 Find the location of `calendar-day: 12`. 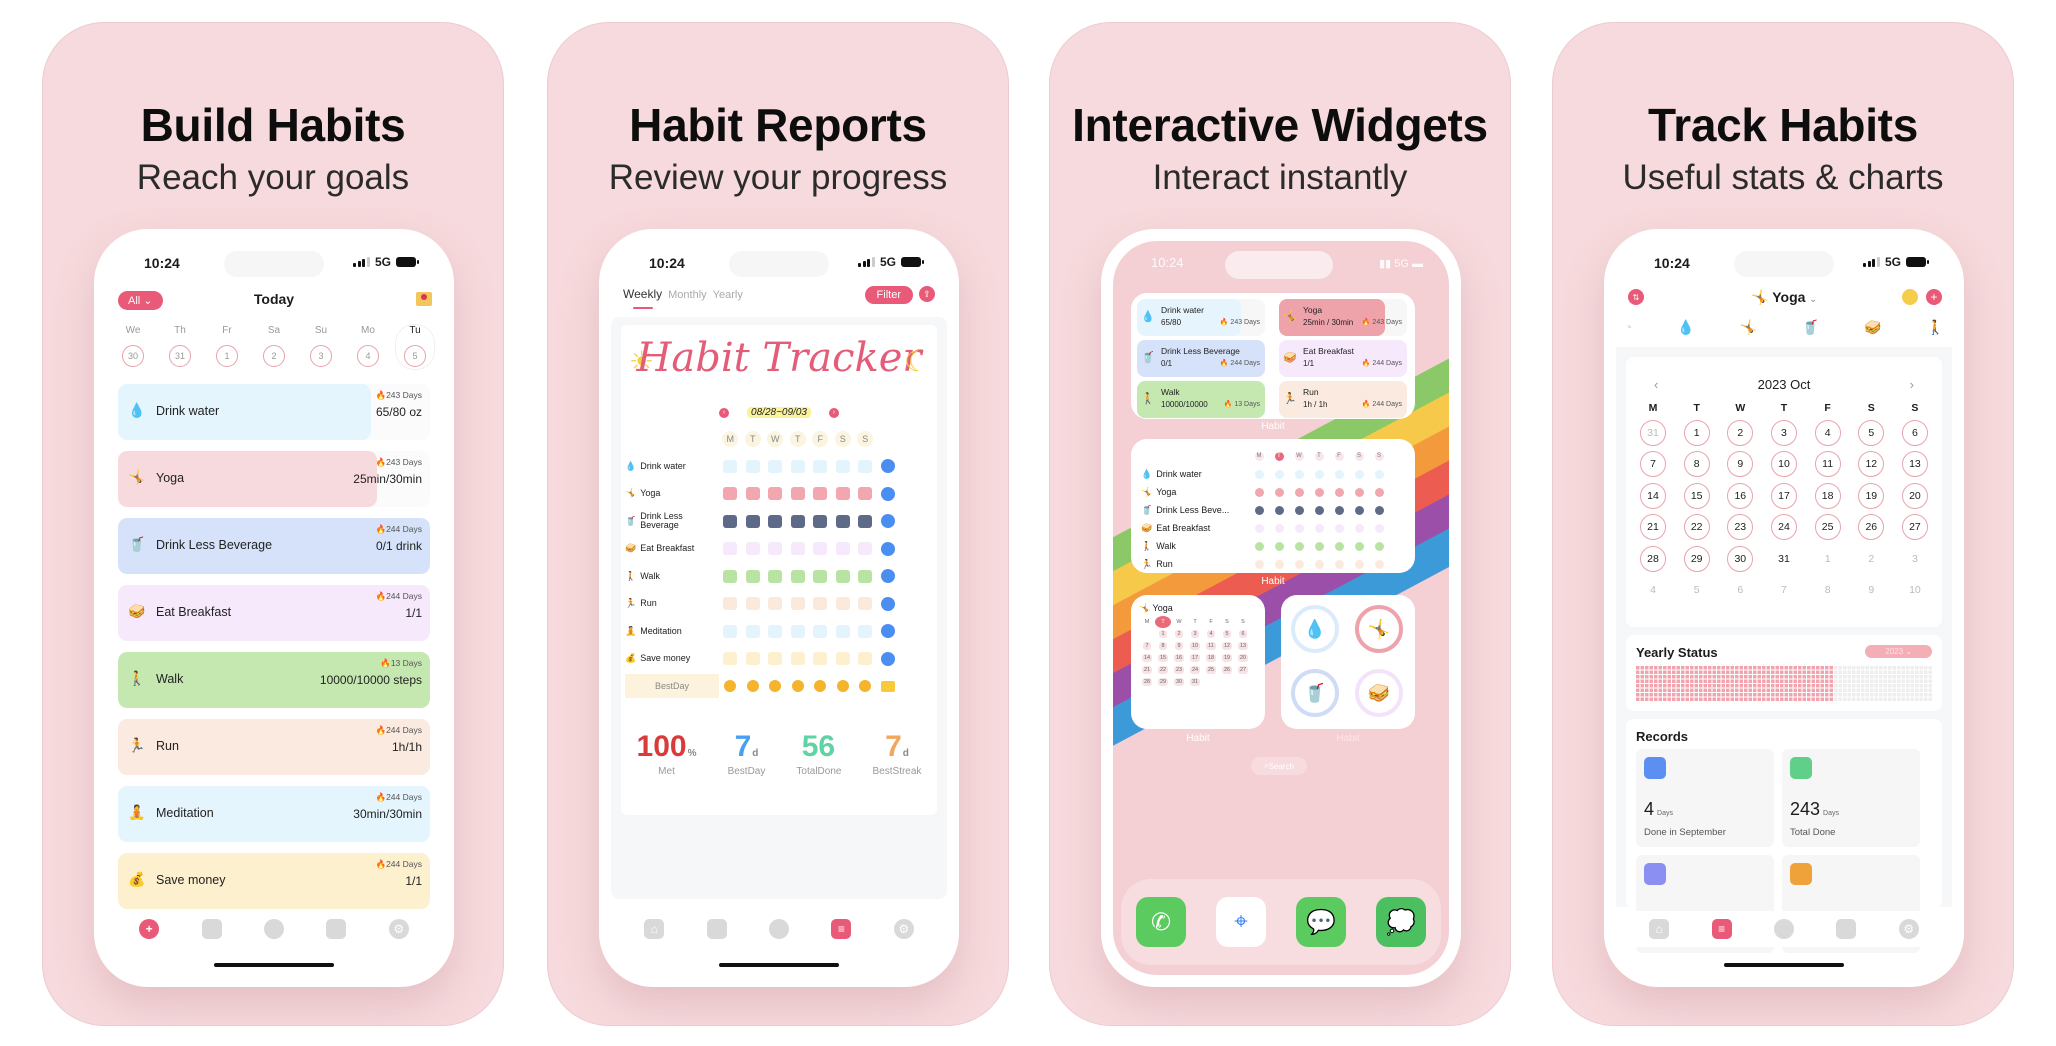

calendar-day: 12 is located at coordinates (1871, 464).